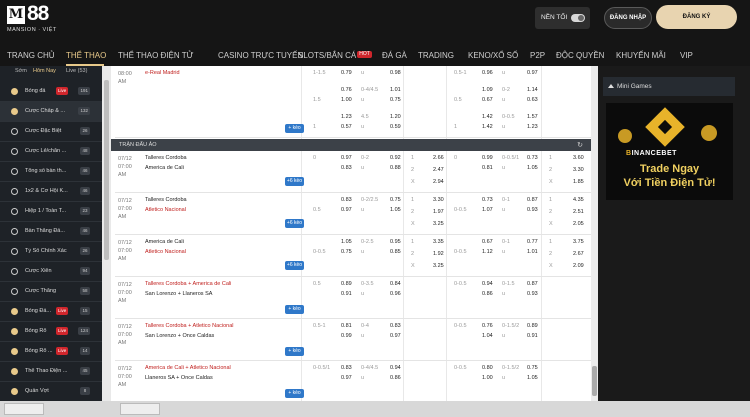 The height and width of the screenshot is (417, 750). I want to click on odds-away: 0.59, so click(395, 127).